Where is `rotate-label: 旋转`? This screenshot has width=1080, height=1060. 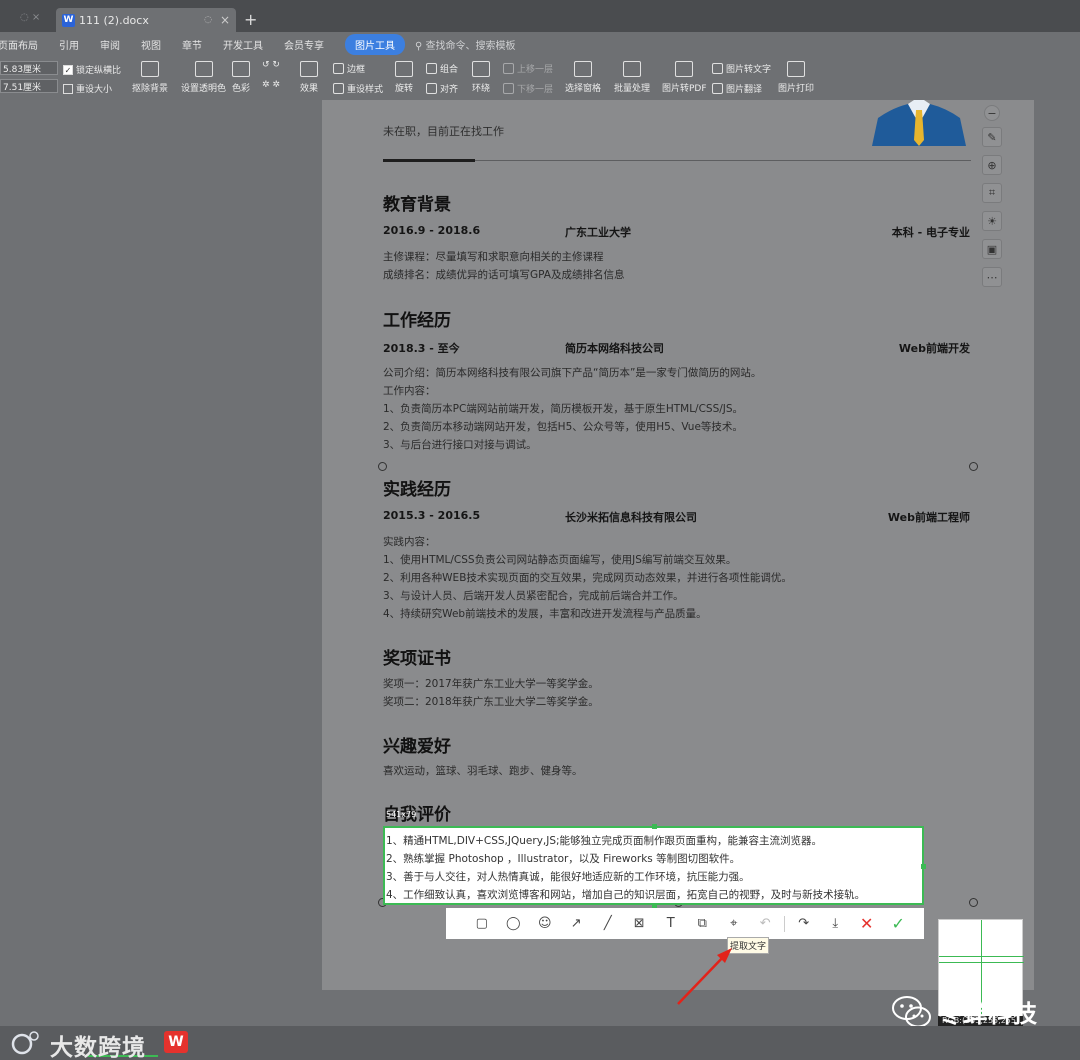
rotate-label: 旋转 is located at coordinates (404, 89).